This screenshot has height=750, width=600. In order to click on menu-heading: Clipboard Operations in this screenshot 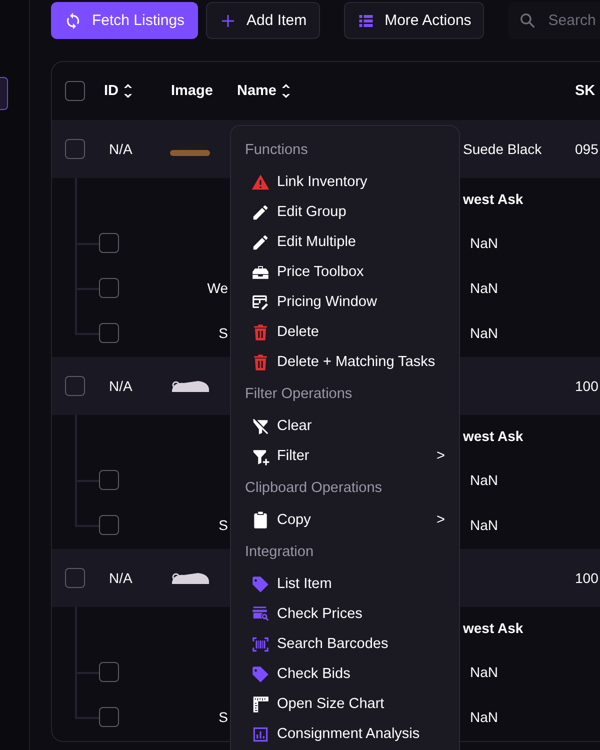, I will do `click(313, 488)`.